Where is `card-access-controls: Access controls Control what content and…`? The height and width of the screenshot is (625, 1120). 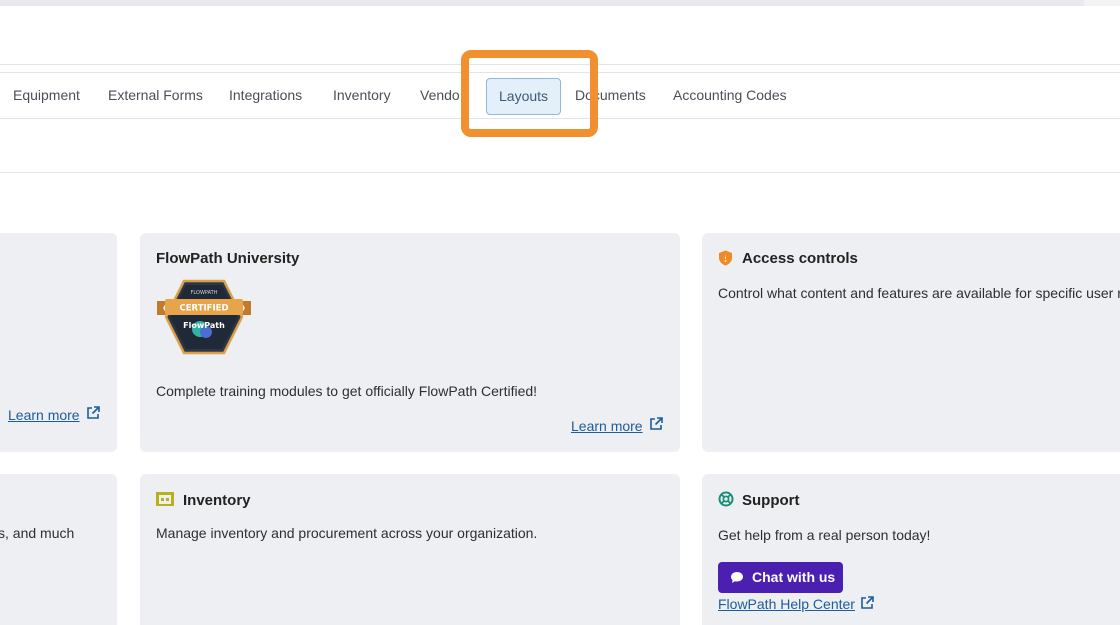 card-access-controls: Access controls Control what content and… is located at coordinates (911, 342).